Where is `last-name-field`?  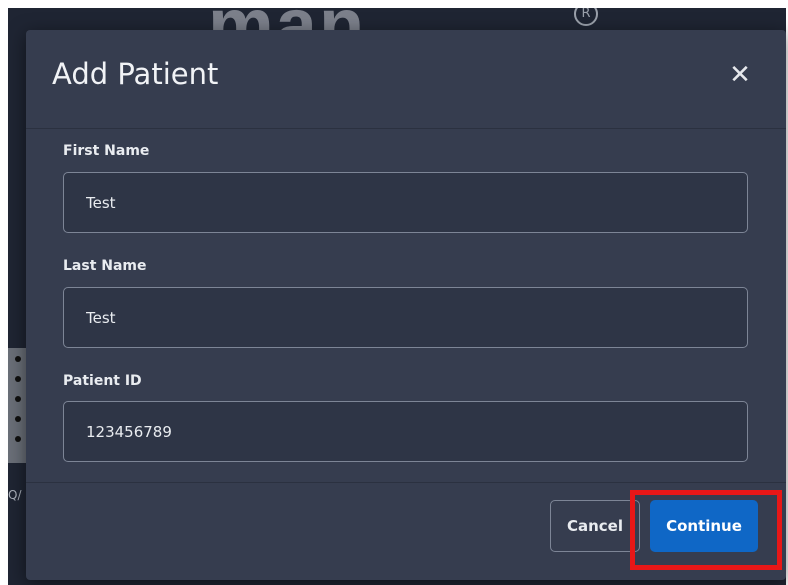 last-name-field is located at coordinates (405, 317).